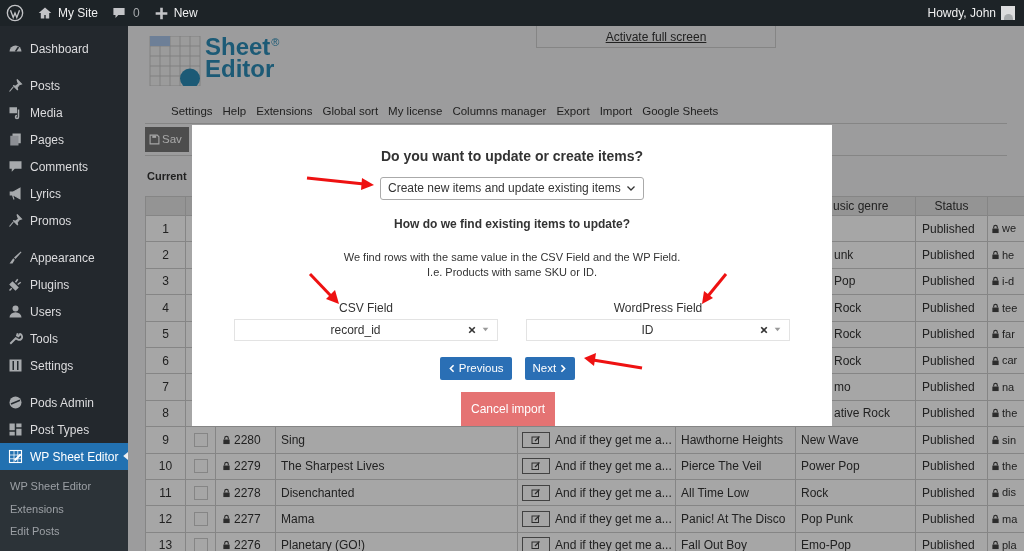 The height and width of the screenshot is (551, 1024). I want to click on table-cell-text: 2278, so click(247, 493).